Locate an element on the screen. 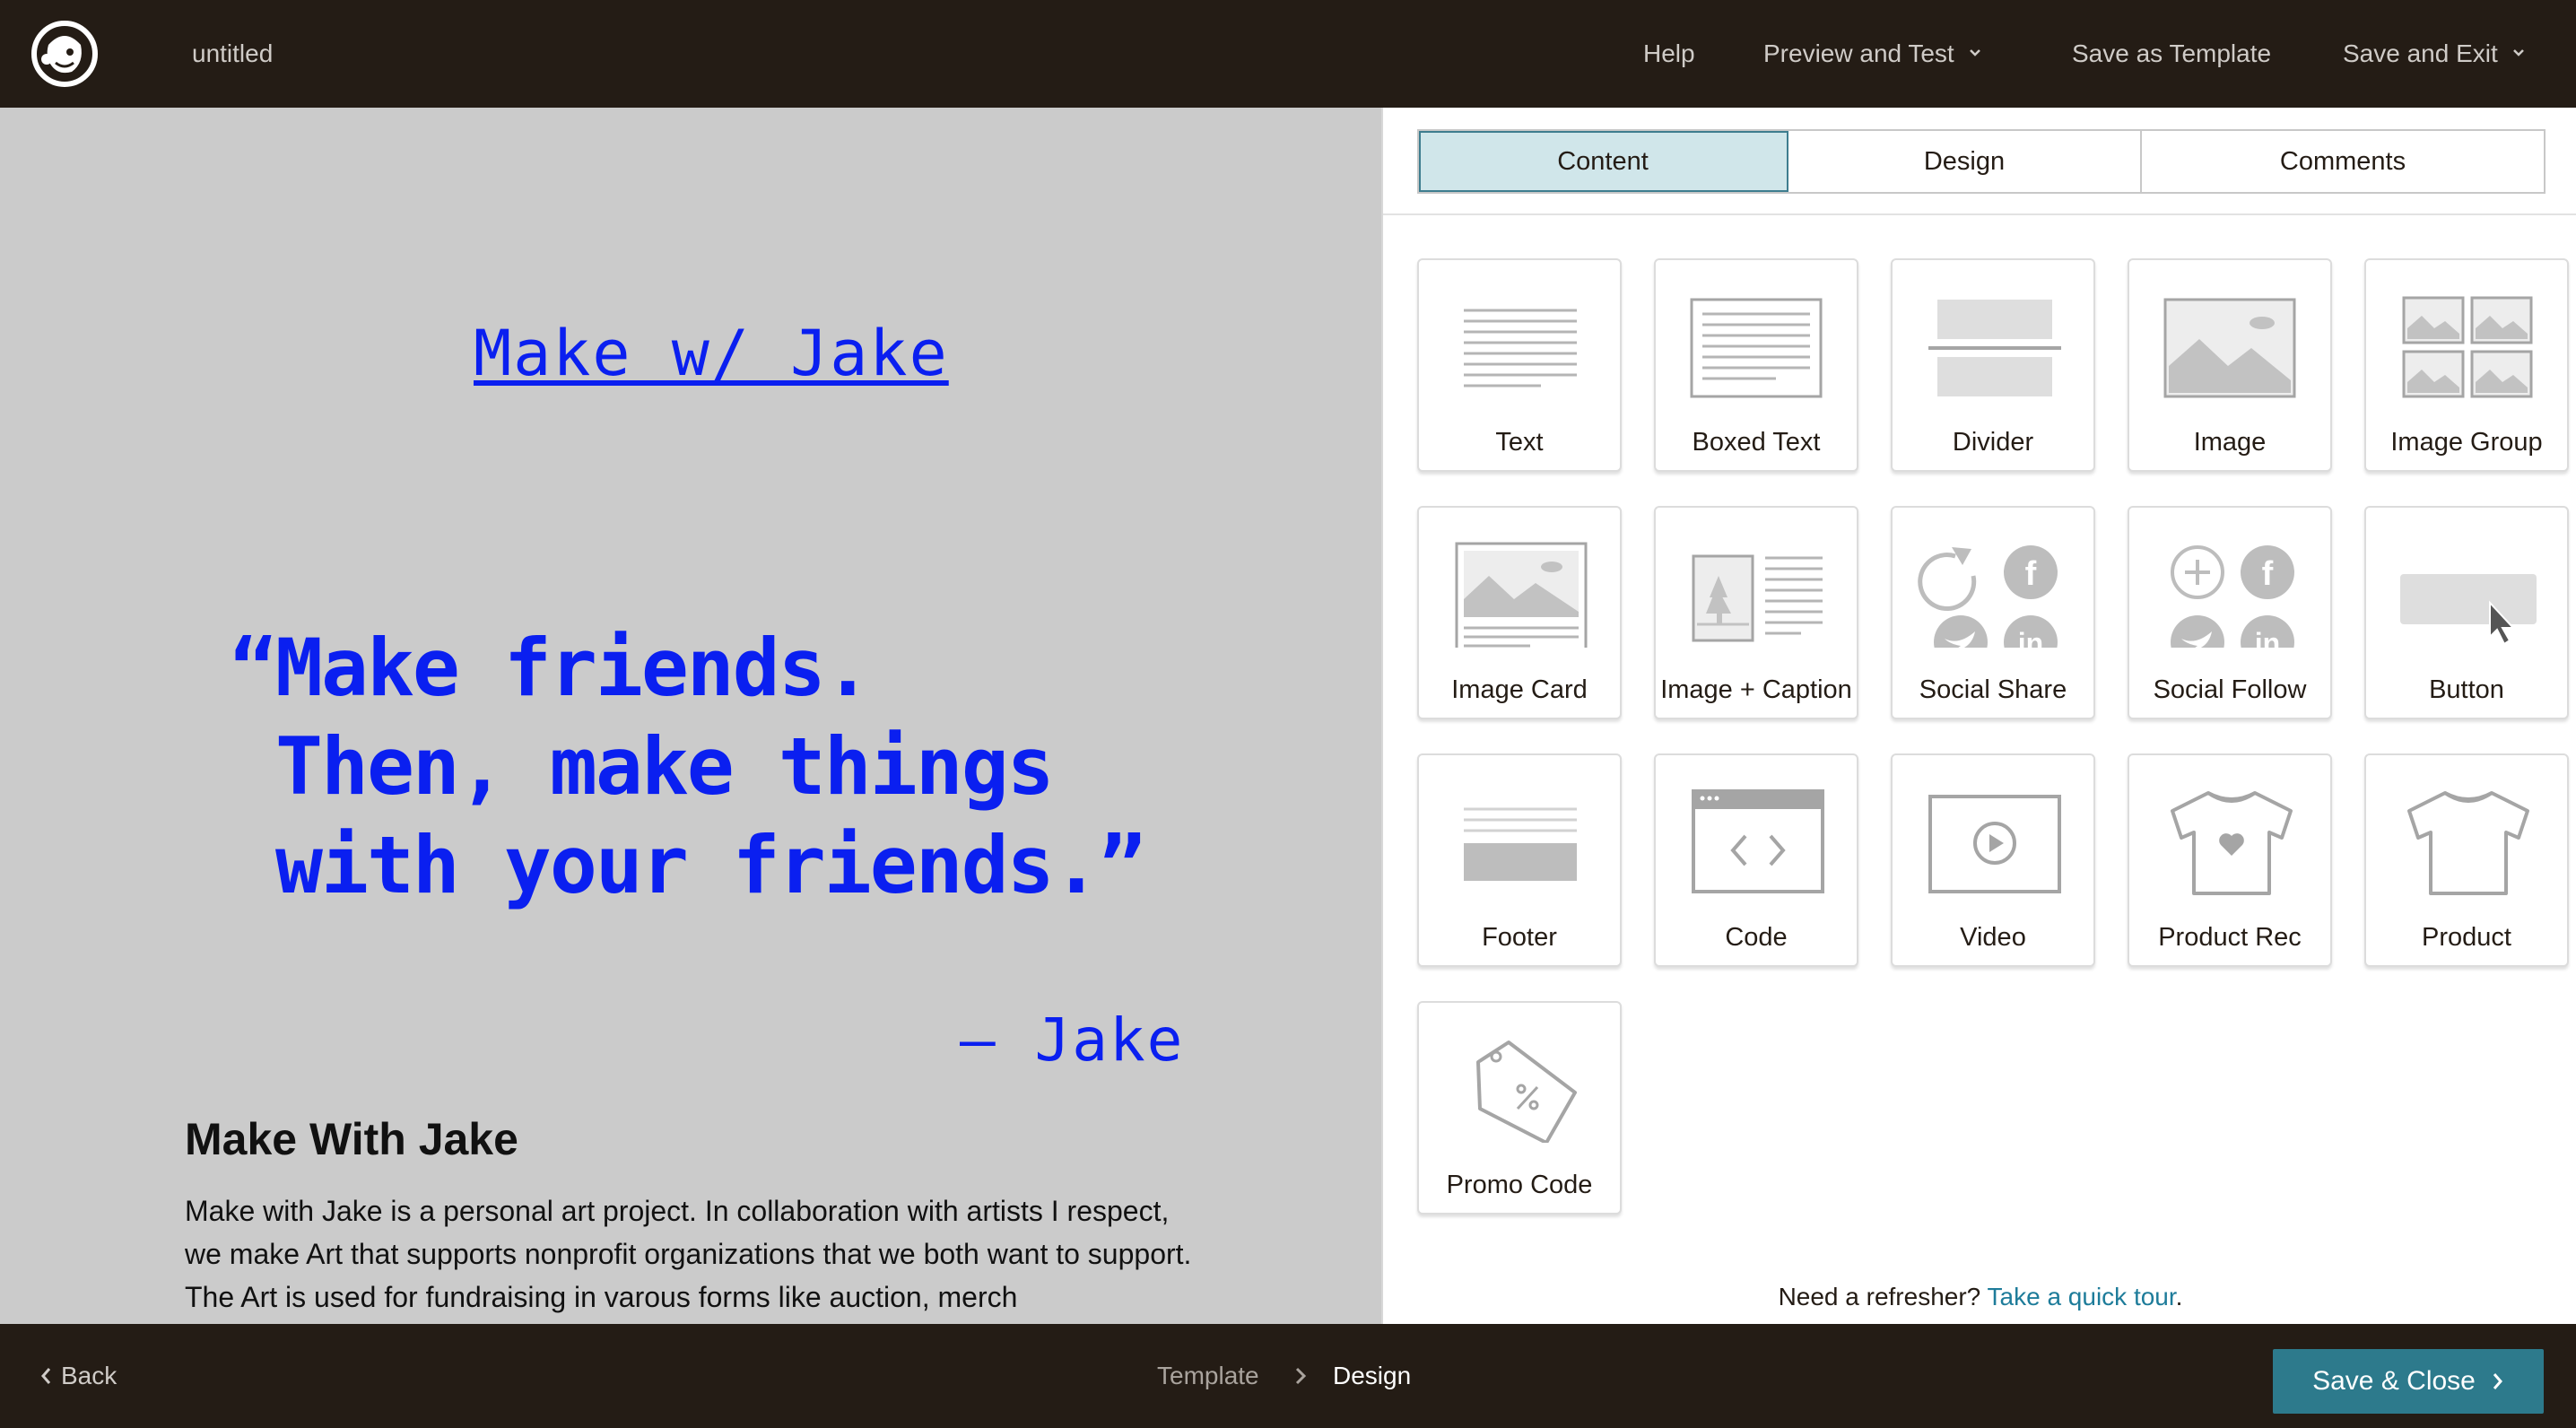  block-code: Code is located at coordinates (1756, 860).